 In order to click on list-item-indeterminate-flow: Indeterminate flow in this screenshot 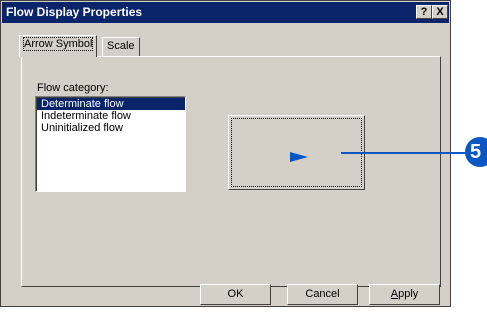, I will do `click(111, 116)`.